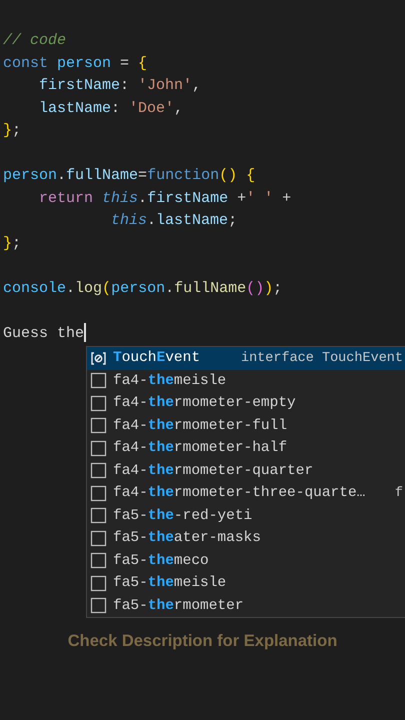 Image resolution: width=405 pixels, height=720 pixels. I want to click on caption-text: Check Description for Explanation, so click(203, 641).